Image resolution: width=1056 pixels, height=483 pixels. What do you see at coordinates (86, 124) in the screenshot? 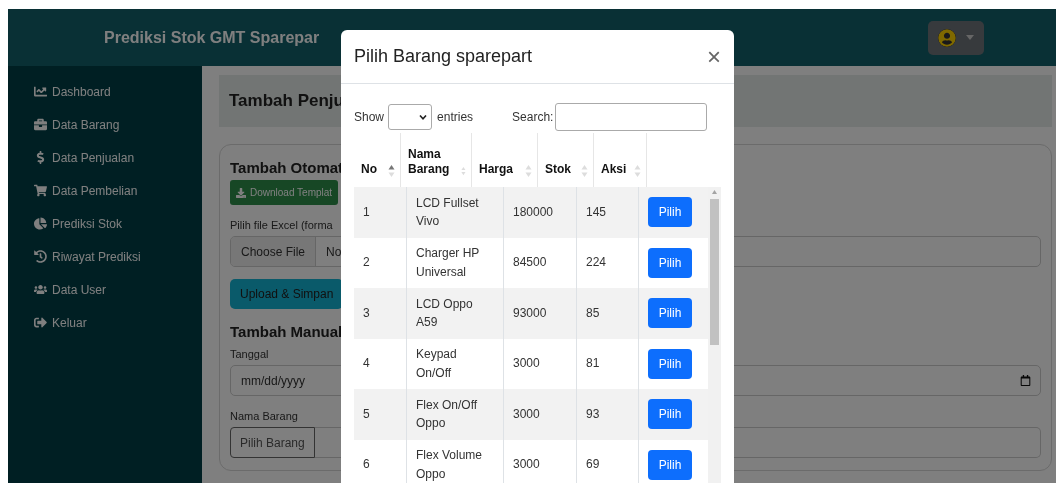
I see `sidebar-label: Data Barang` at bounding box center [86, 124].